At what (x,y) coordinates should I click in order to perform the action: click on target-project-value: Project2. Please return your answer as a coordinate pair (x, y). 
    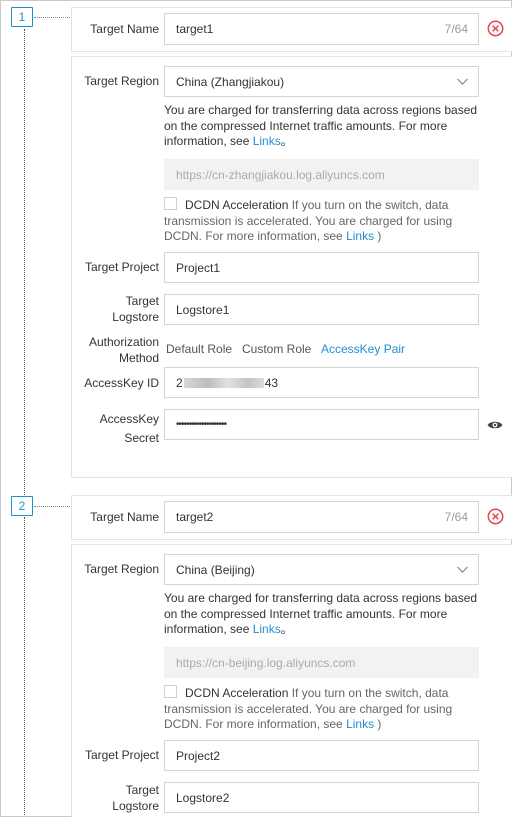
    Looking at the image, I should click on (198, 755).